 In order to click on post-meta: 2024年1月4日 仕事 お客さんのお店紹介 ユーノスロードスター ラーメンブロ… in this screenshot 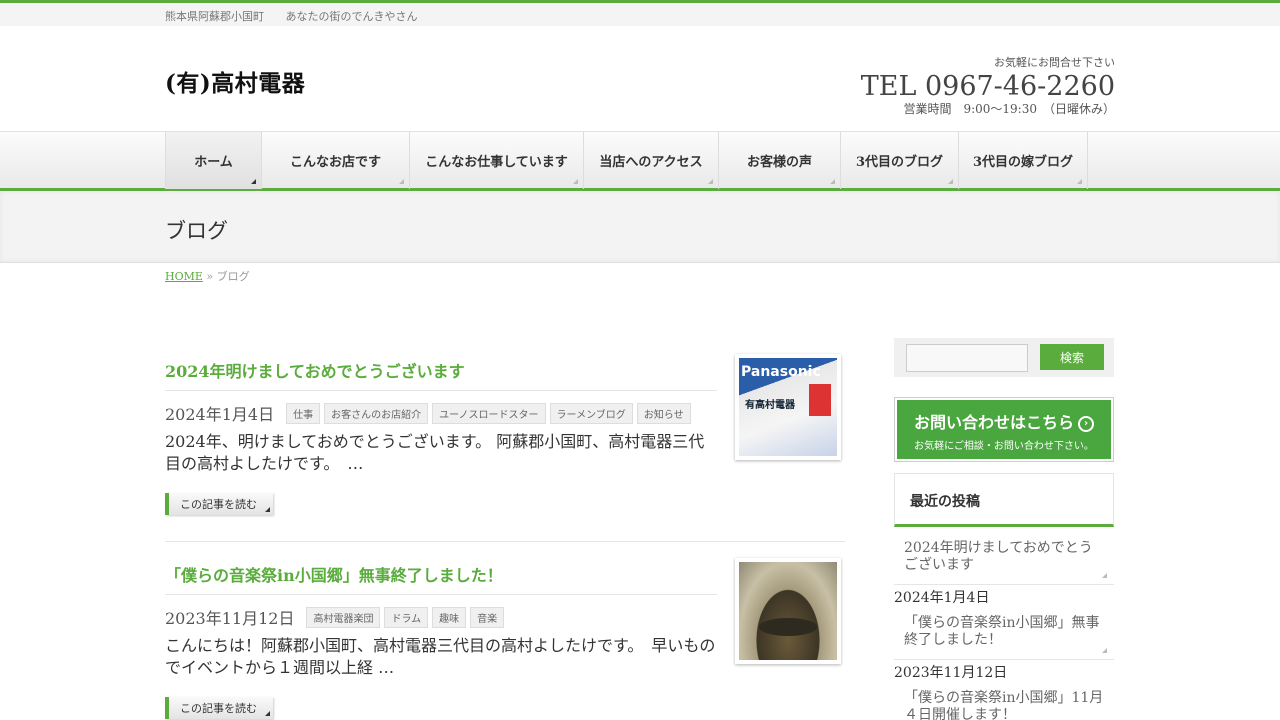, I will do `click(441, 413)`.